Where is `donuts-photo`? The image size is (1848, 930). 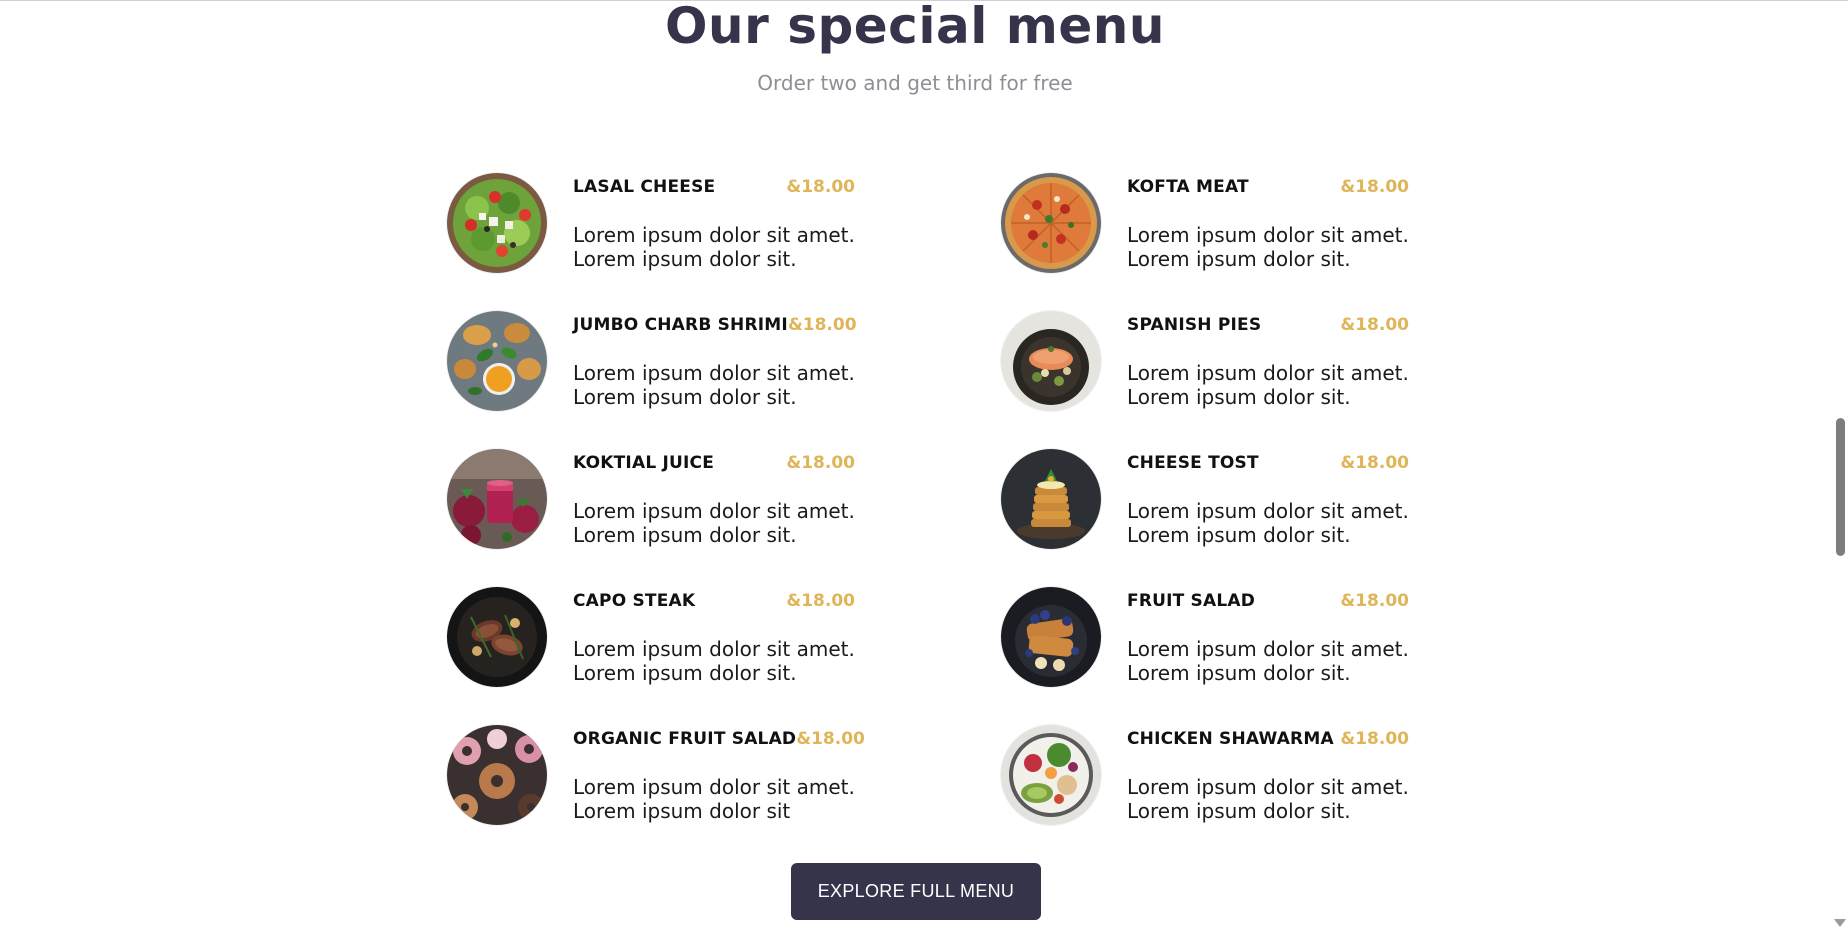
donuts-photo is located at coordinates (497, 775).